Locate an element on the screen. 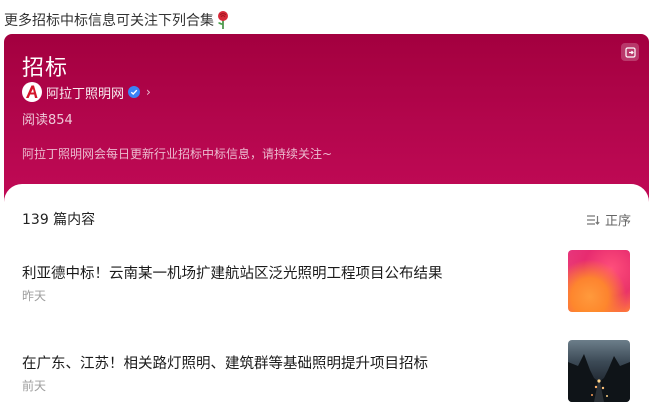 Image resolution: width=654 pixels, height=409 pixels. read-count: 阅读854 is located at coordinates (47, 118).